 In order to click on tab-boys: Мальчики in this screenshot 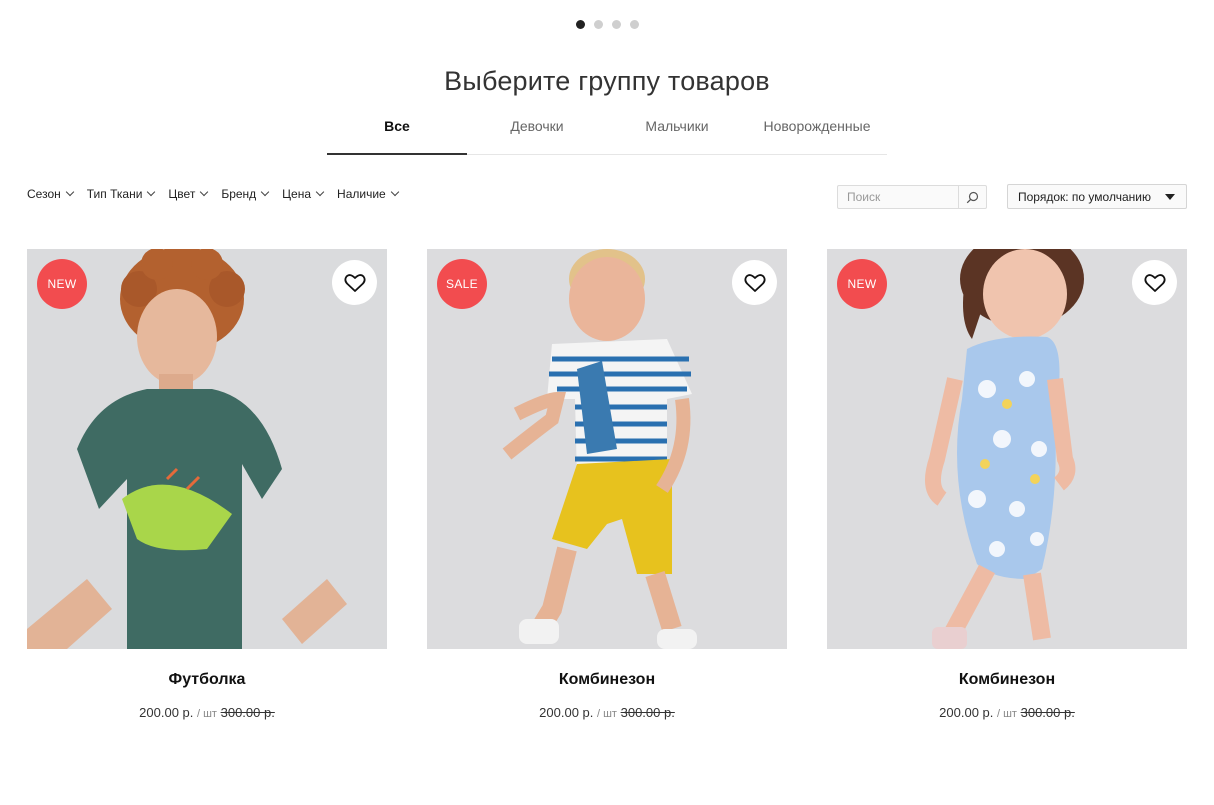, I will do `click(677, 131)`.